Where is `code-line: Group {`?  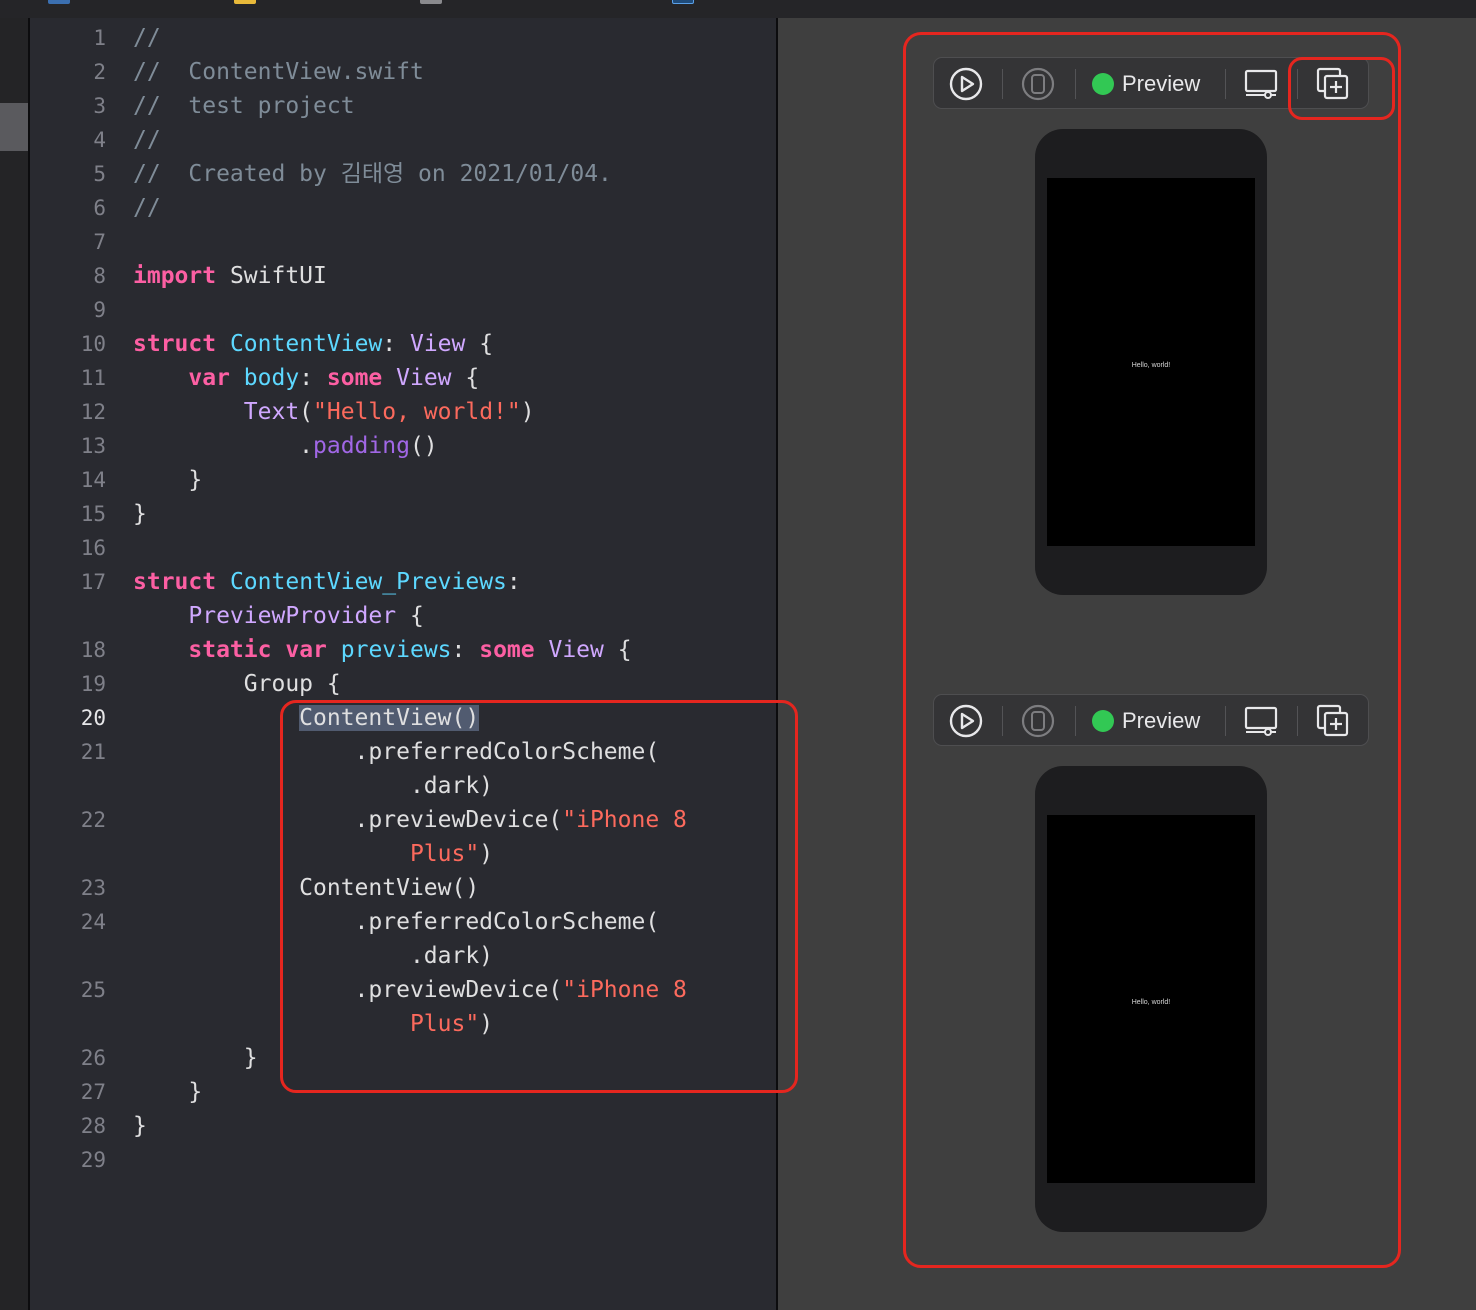
code-line: Group { is located at coordinates (237, 684).